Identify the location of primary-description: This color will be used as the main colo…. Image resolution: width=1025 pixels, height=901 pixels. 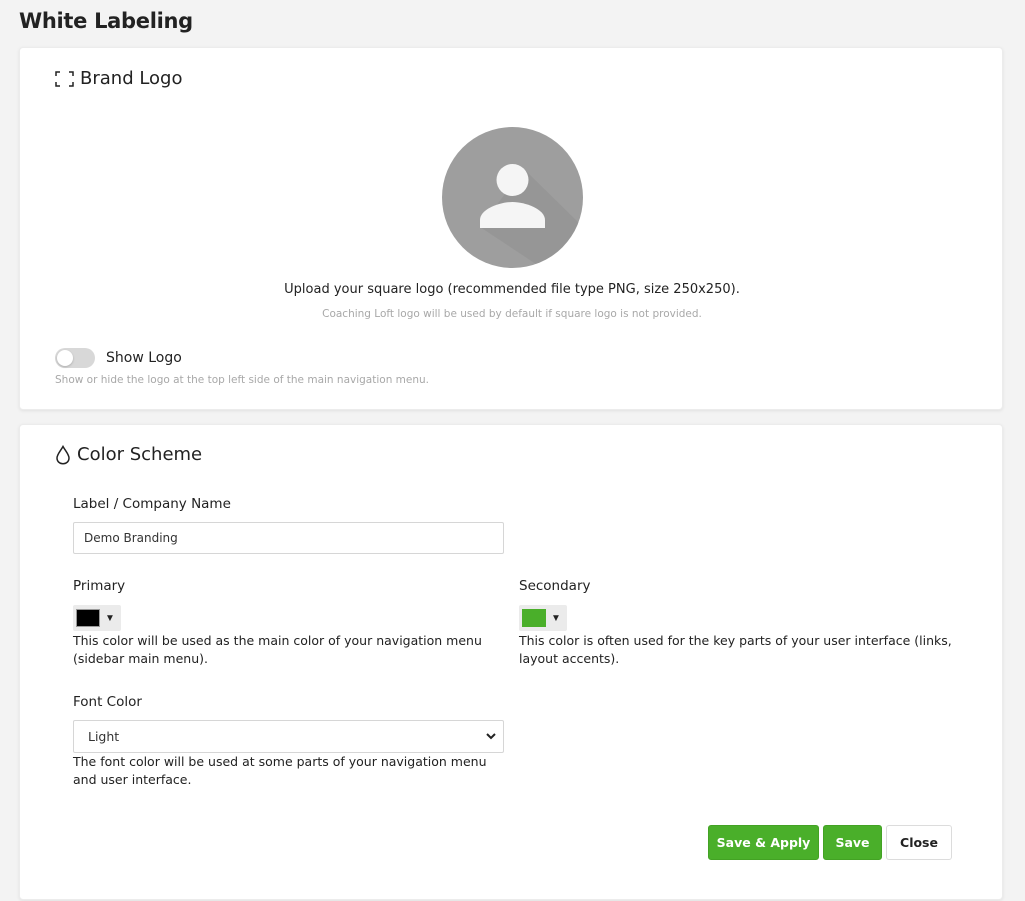
(277, 649).